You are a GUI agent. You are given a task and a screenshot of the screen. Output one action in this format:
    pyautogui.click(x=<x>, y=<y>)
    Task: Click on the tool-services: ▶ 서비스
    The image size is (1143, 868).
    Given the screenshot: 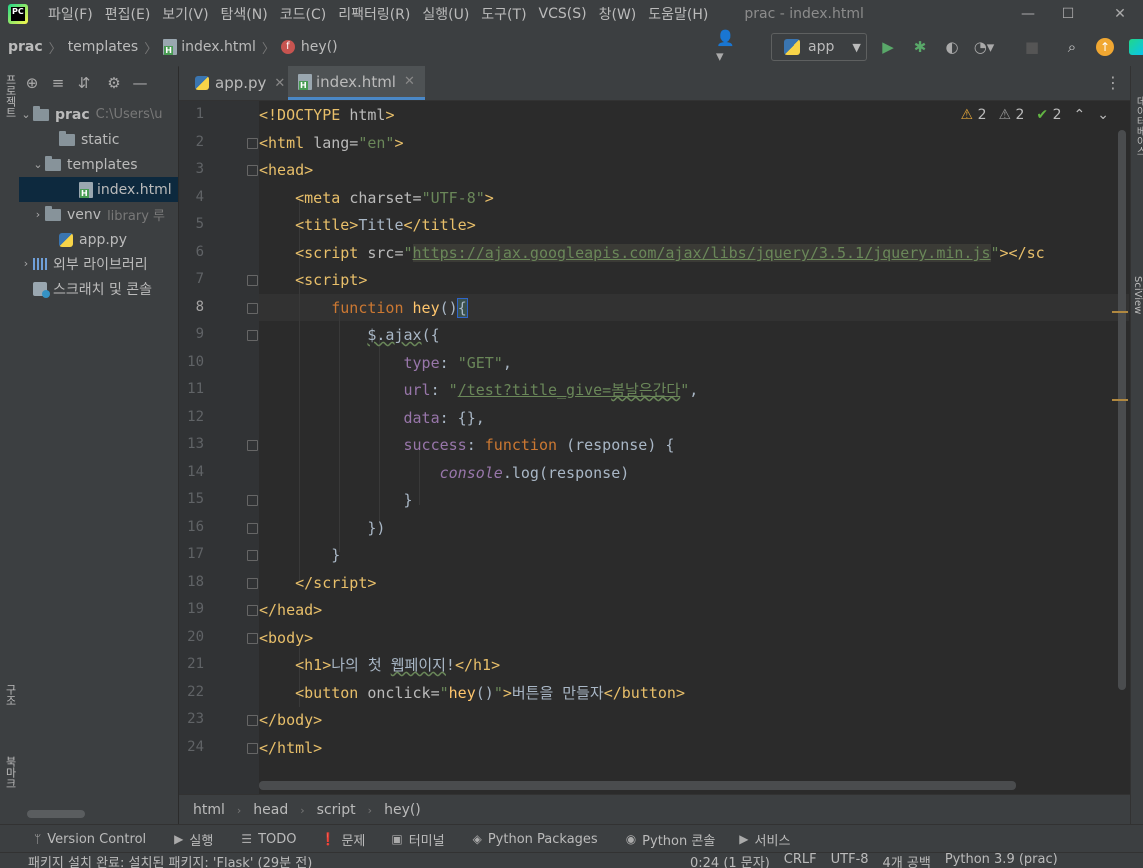 What is the action you would take?
    pyautogui.click(x=764, y=839)
    